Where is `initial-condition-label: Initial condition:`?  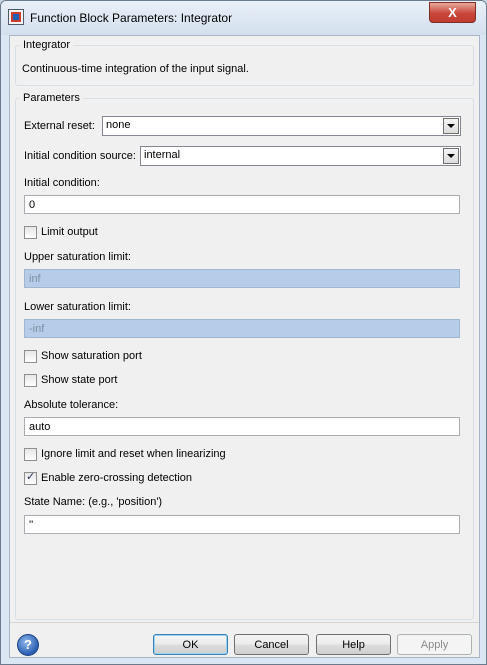 initial-condition-label: Initial condition: is located at coordinates (62, 183).